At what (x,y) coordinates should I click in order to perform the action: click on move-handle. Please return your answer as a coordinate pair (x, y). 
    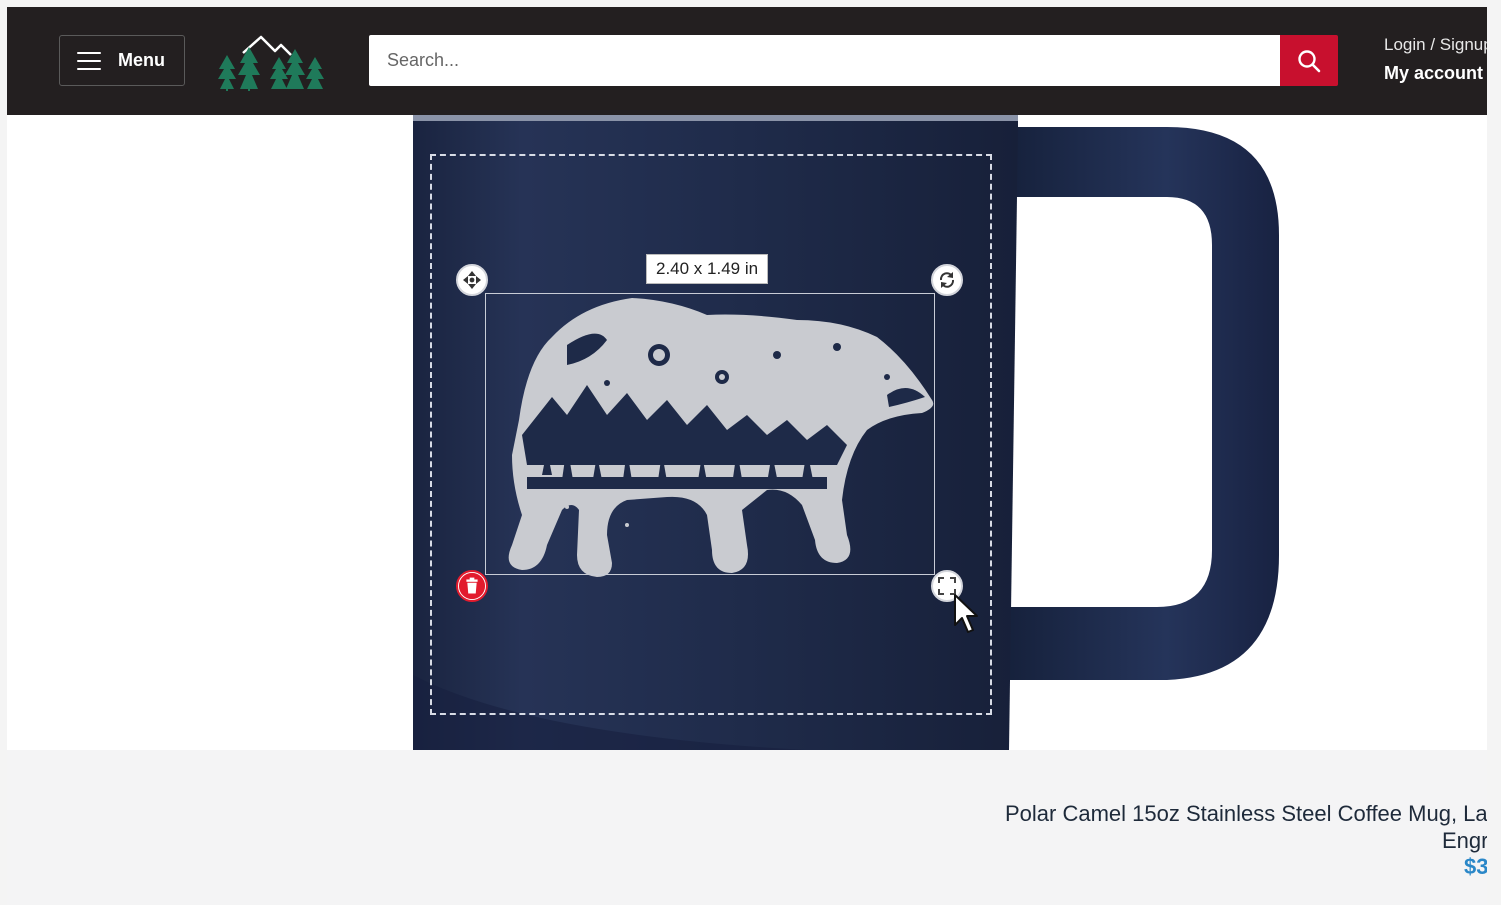
    Looking at the image, I should click on (472, 280).